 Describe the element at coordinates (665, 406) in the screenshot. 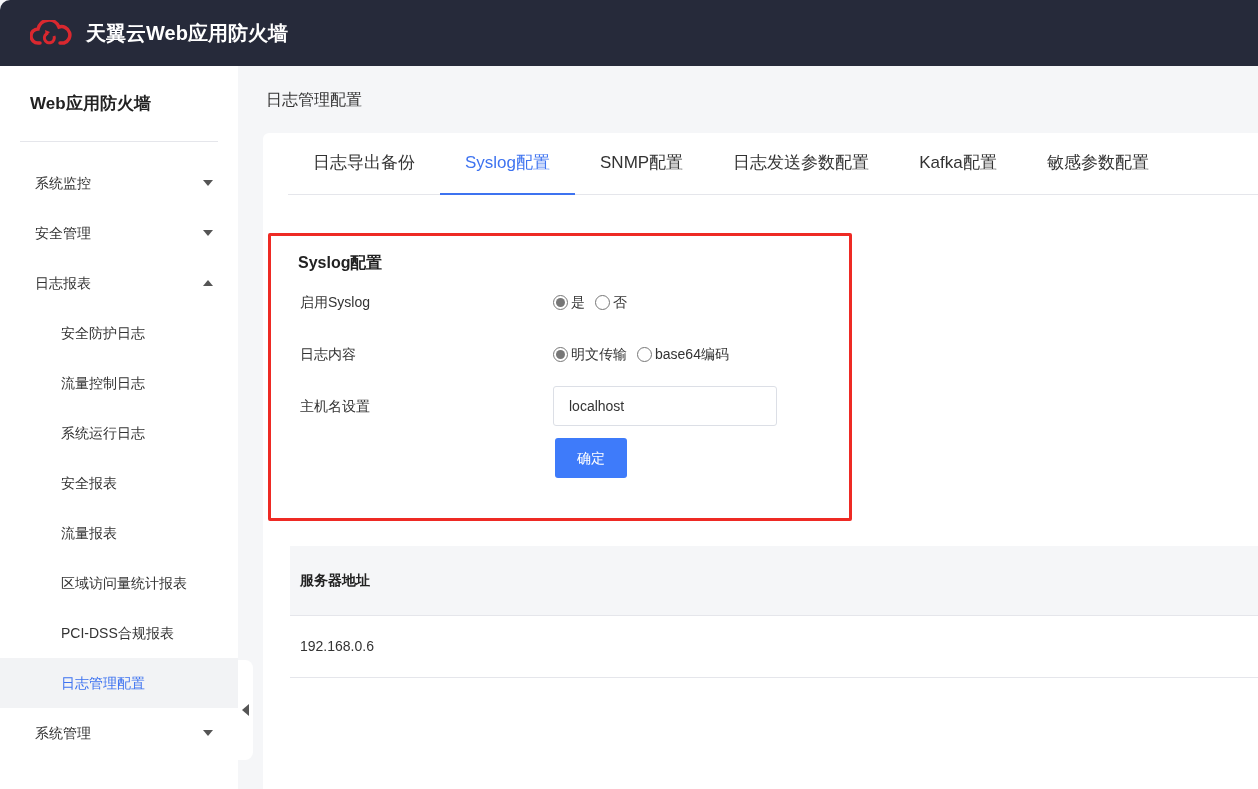

I see `hostname-input: localhost` at that location.